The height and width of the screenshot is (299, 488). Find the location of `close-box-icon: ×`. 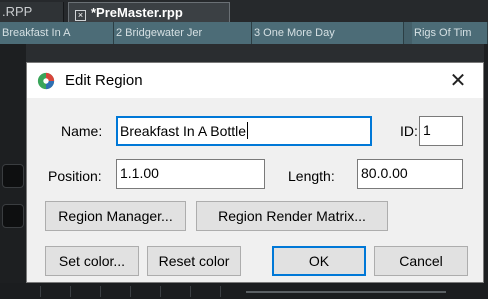

close-box-icon: × is located at coordinates (80, 15).